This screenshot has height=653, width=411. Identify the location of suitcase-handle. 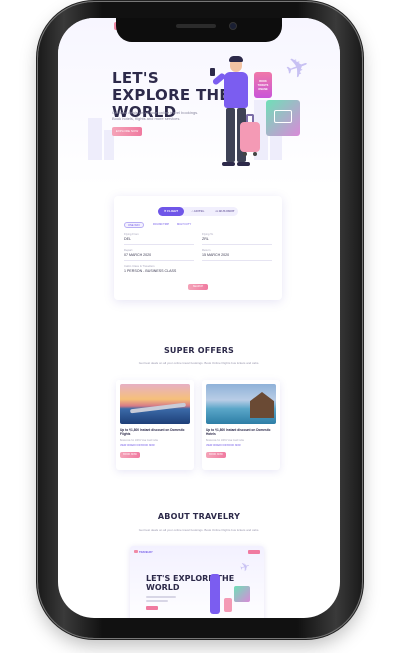
(250, 118).